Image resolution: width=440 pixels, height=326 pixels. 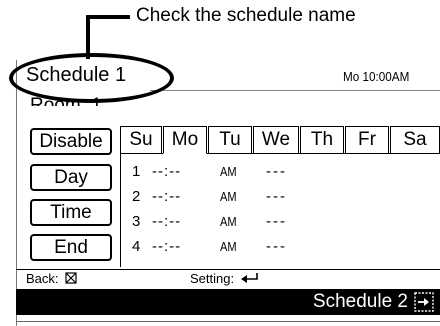 What do you see at coordinates (228, 302) in the screenshot?
I see `footer-bar: Schedule 2` at bounding box center [228, 302].